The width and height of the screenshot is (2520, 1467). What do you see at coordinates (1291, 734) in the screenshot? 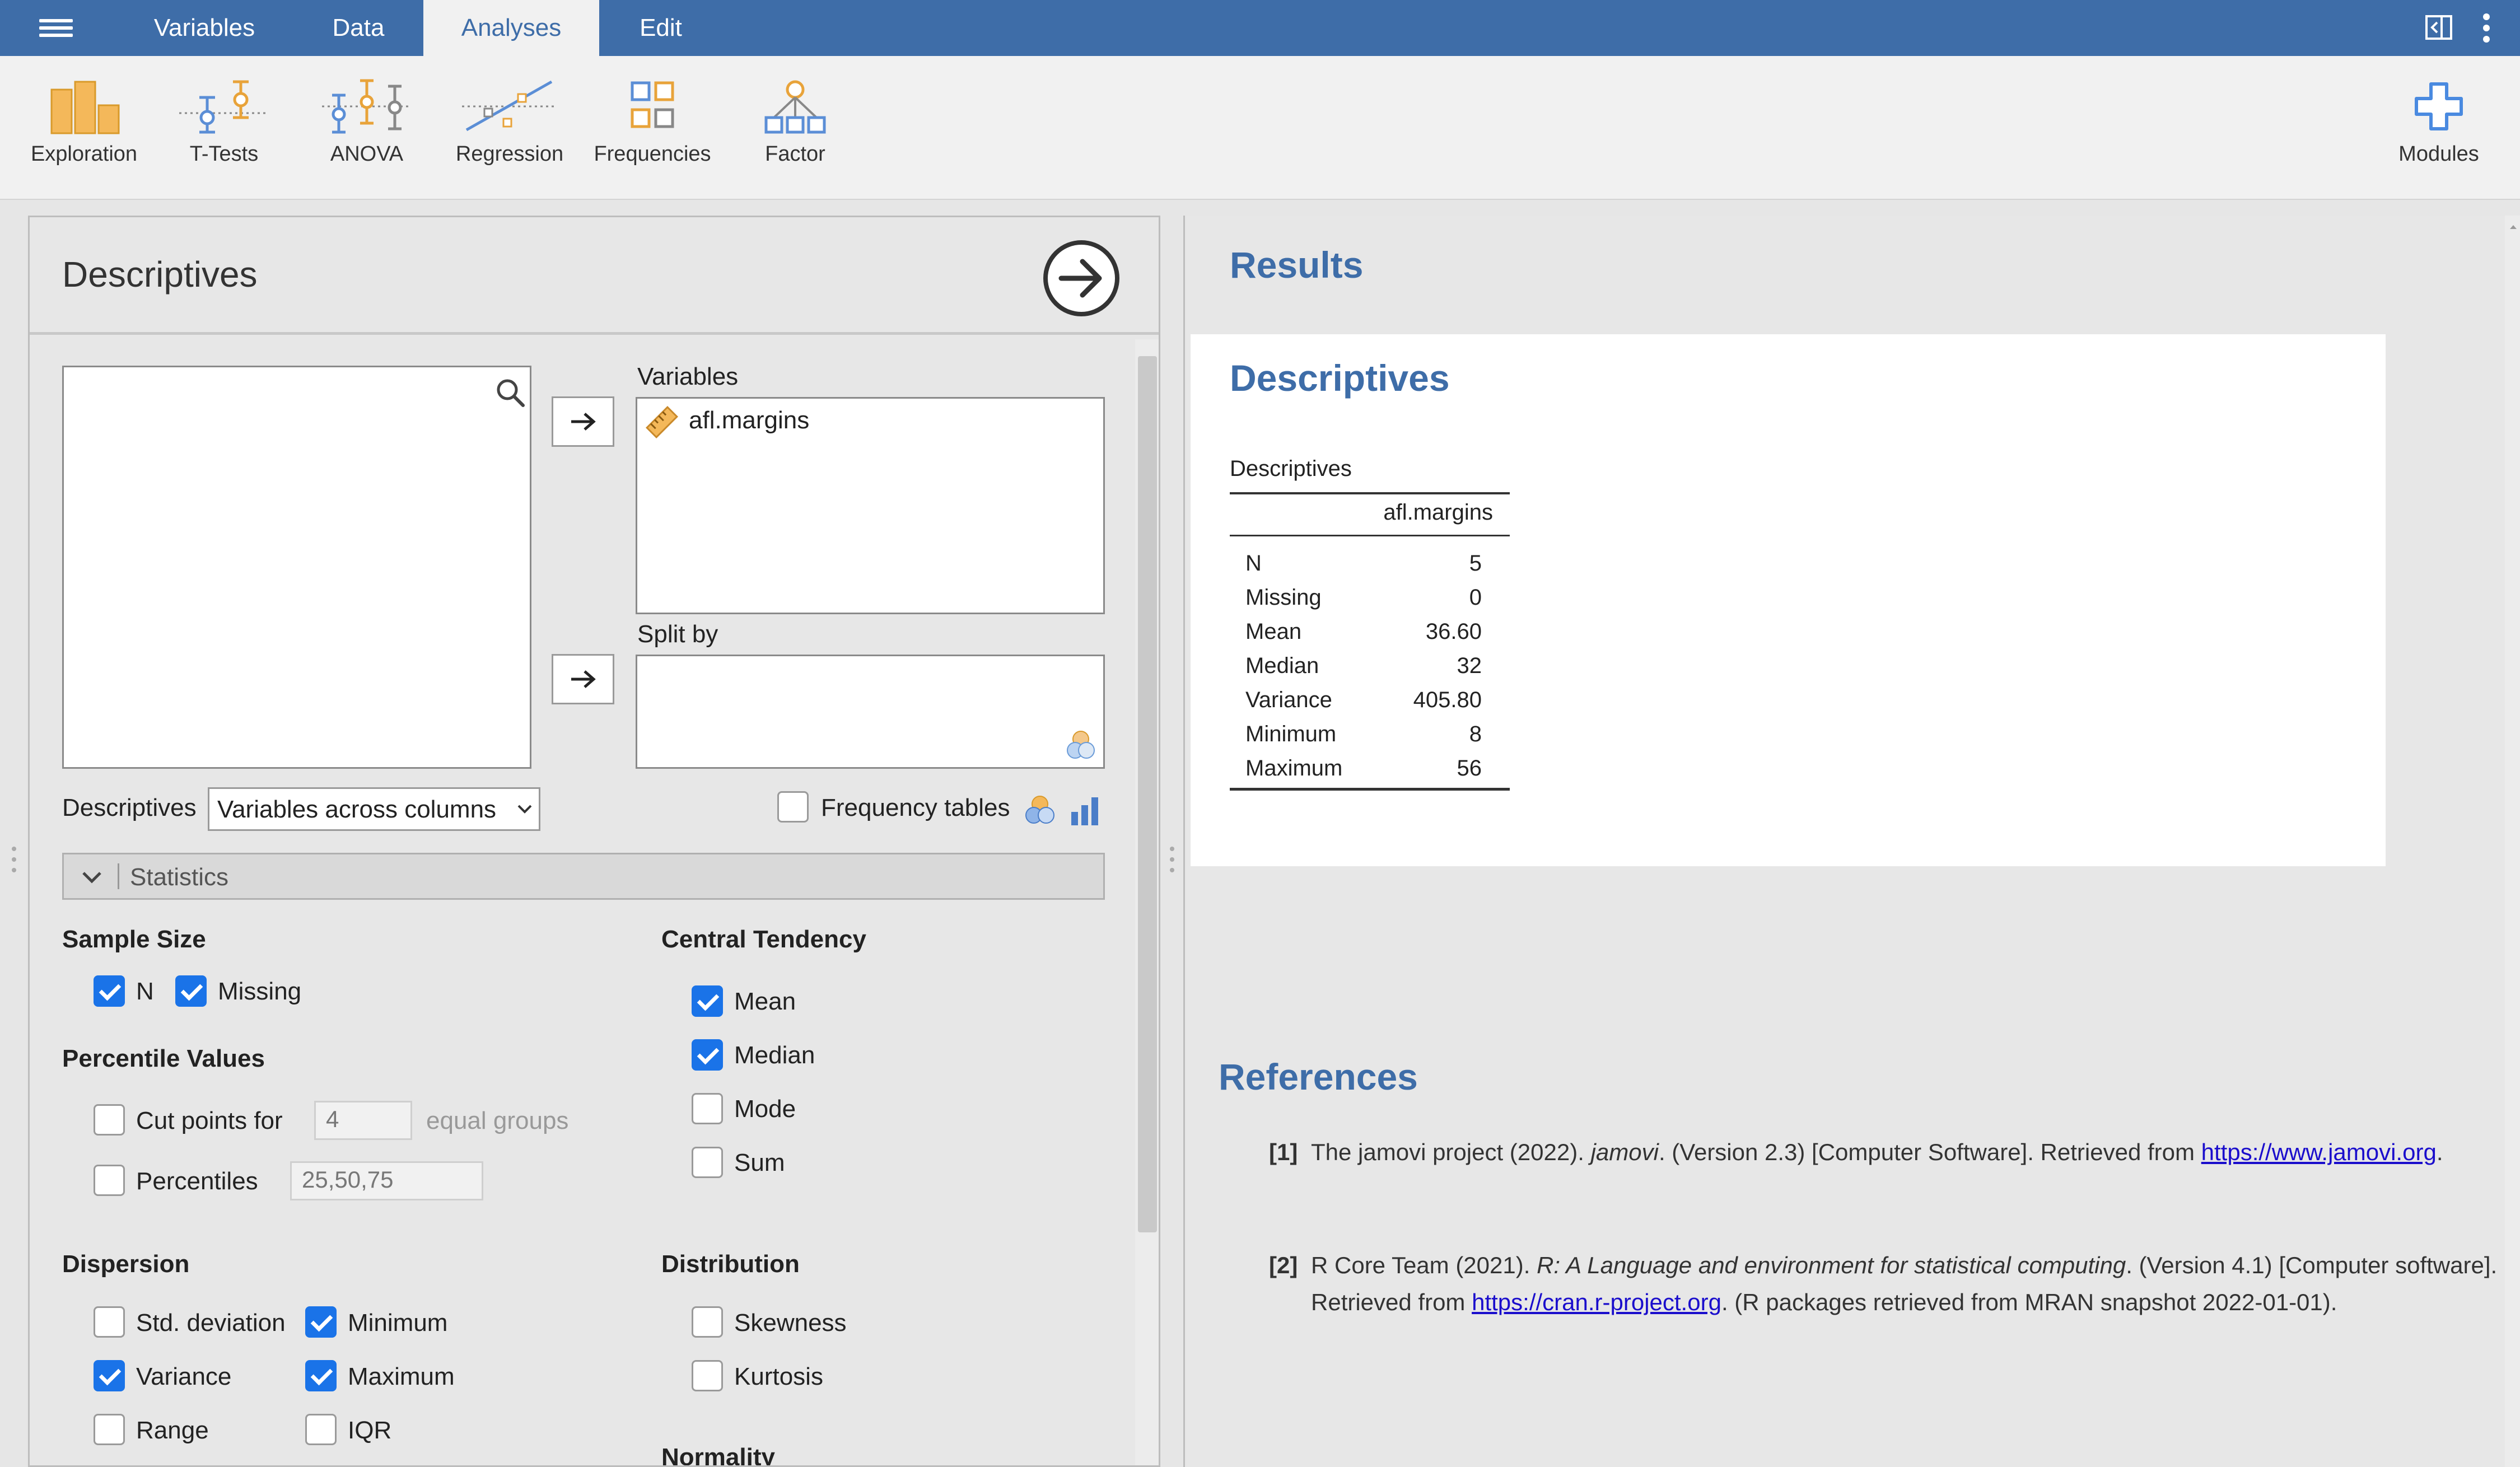
I see `table-row-label: Minimum` at bounding box center [1291, 734].